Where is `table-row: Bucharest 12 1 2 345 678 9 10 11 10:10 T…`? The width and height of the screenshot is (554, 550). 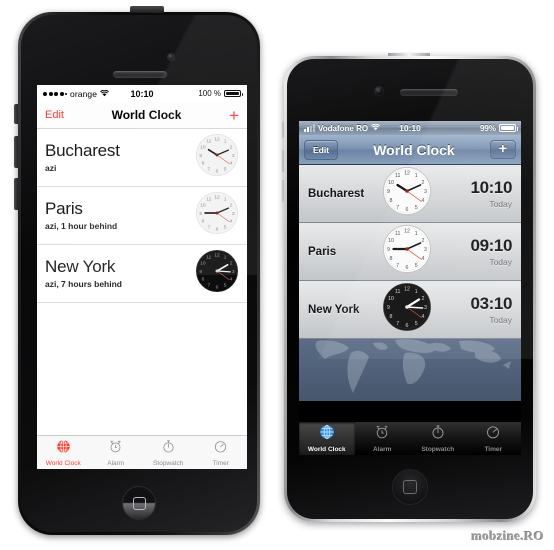 table-row: Bucharest 12 1 2 345 678 9 10 11 10:10 T… is located at coordinates (410, 194).